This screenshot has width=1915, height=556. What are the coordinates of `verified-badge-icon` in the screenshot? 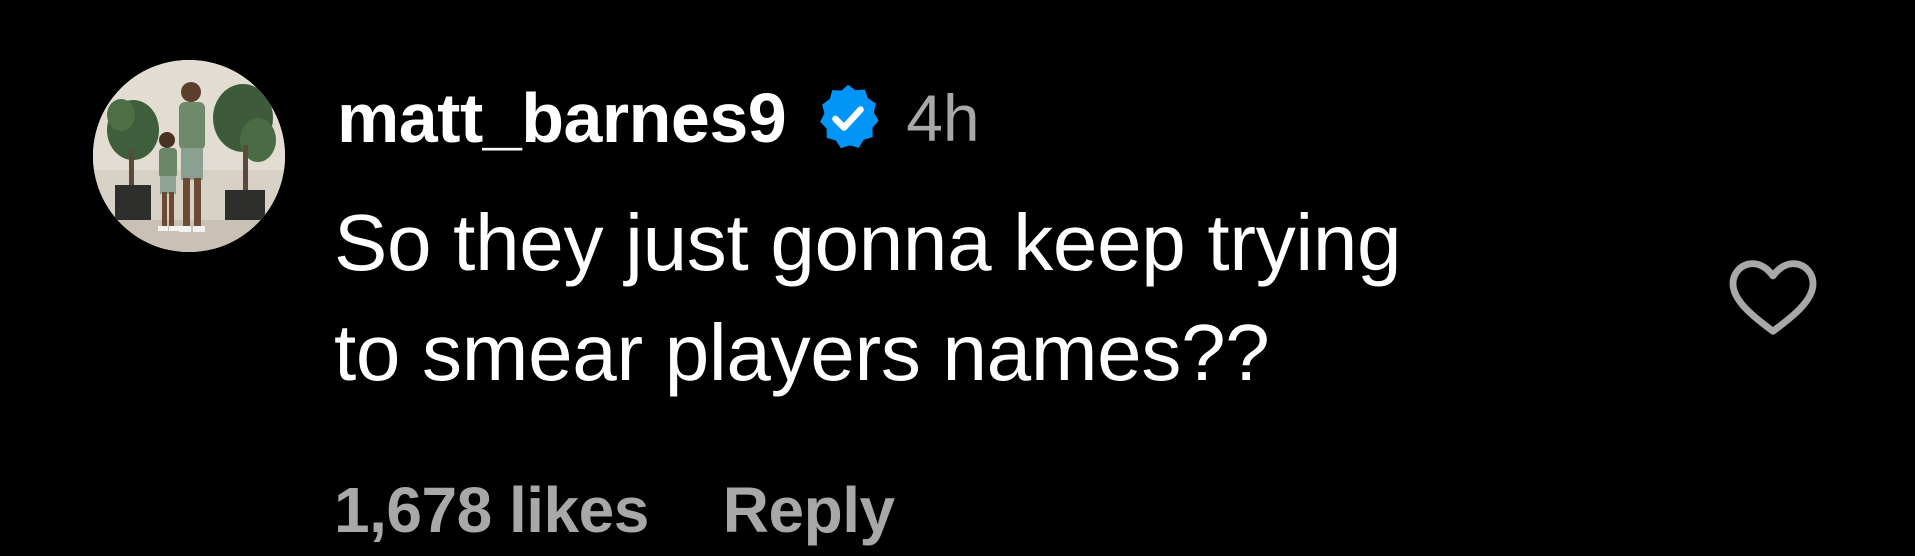 It's located at (848, 118).